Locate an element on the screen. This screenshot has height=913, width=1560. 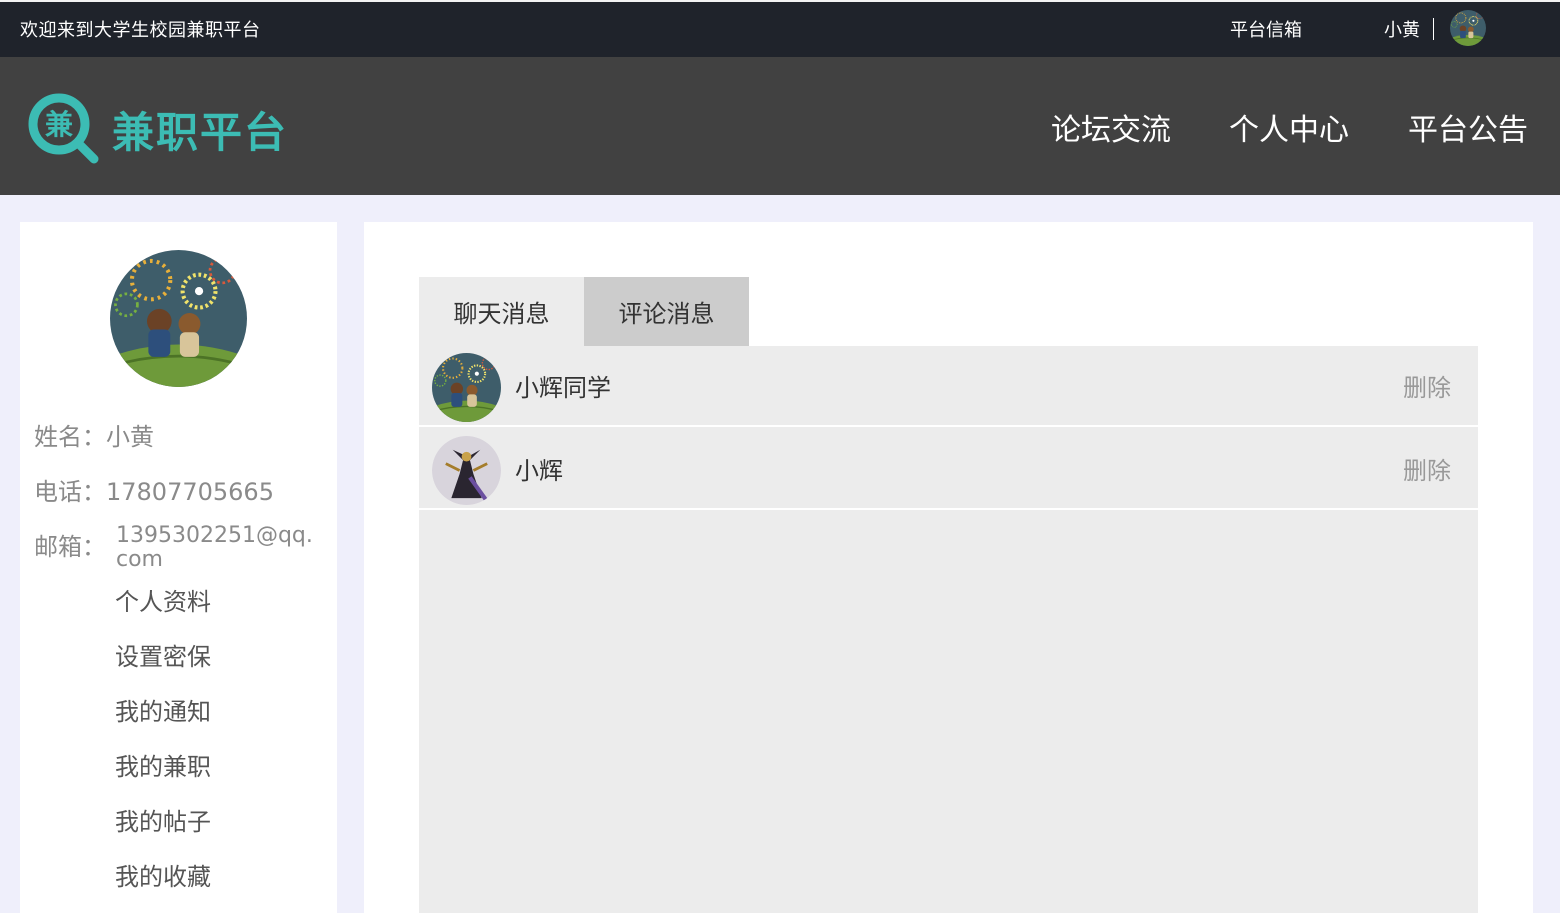
profile-avatar is located at coordinates (178, 318).